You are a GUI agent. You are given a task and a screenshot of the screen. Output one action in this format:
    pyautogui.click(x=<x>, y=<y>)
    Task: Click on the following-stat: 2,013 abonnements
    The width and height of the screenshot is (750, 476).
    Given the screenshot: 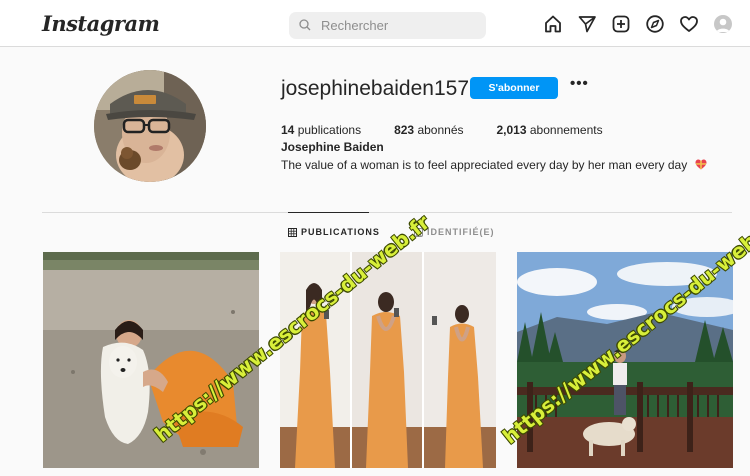 What is the action you would take?
    pyautogui.click(x=550, y=130)
    